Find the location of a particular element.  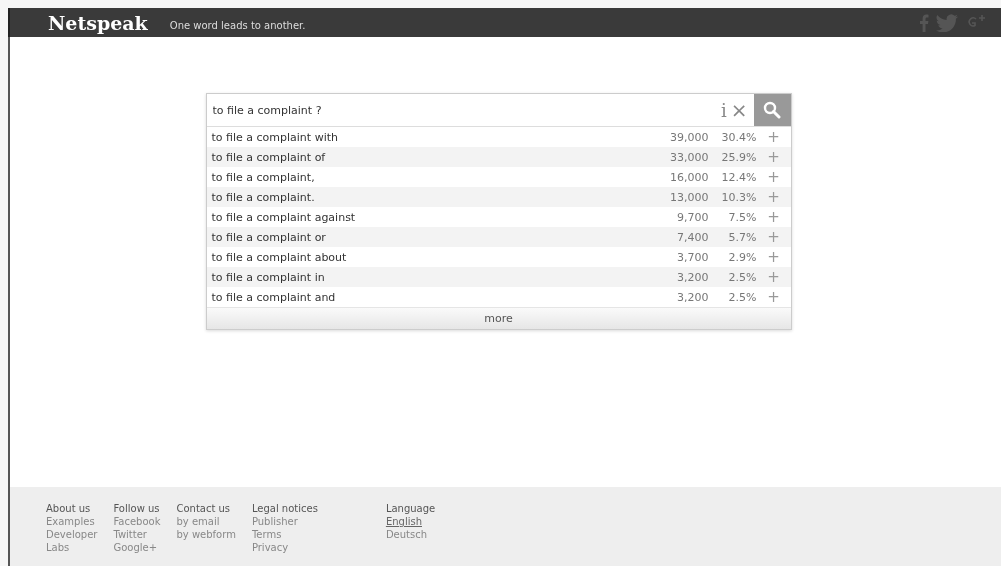

footer-heading: About us is located at coordinates (69, 508).